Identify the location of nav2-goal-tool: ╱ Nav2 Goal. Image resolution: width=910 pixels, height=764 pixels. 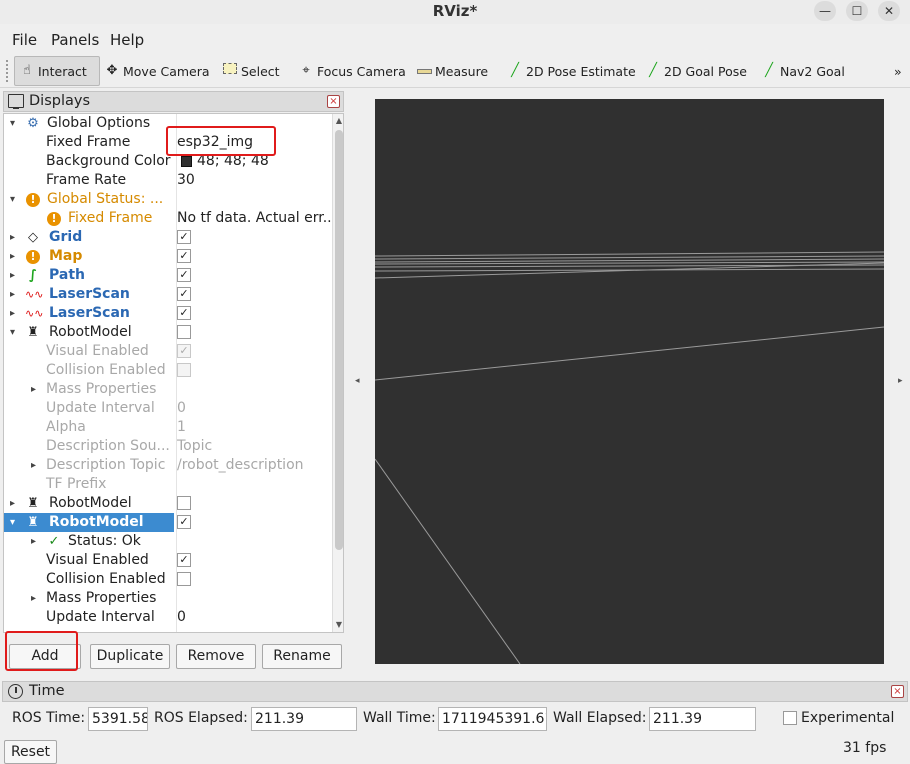
(803, 71).